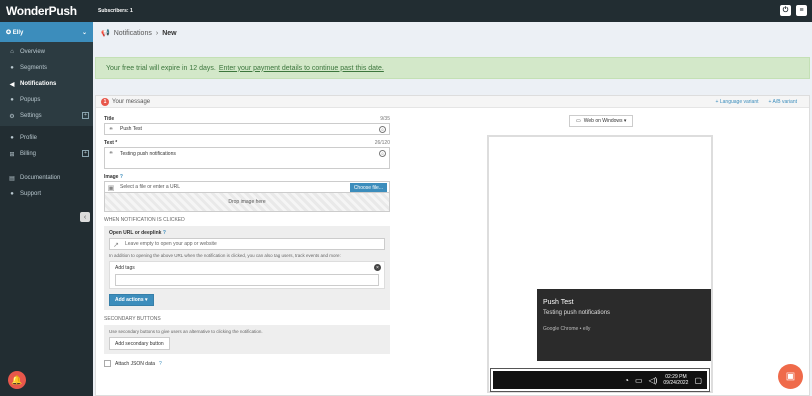  Describe the element at coordinates (12, 52) in the screenshot. I see `home-icon: ⌂` at that location.